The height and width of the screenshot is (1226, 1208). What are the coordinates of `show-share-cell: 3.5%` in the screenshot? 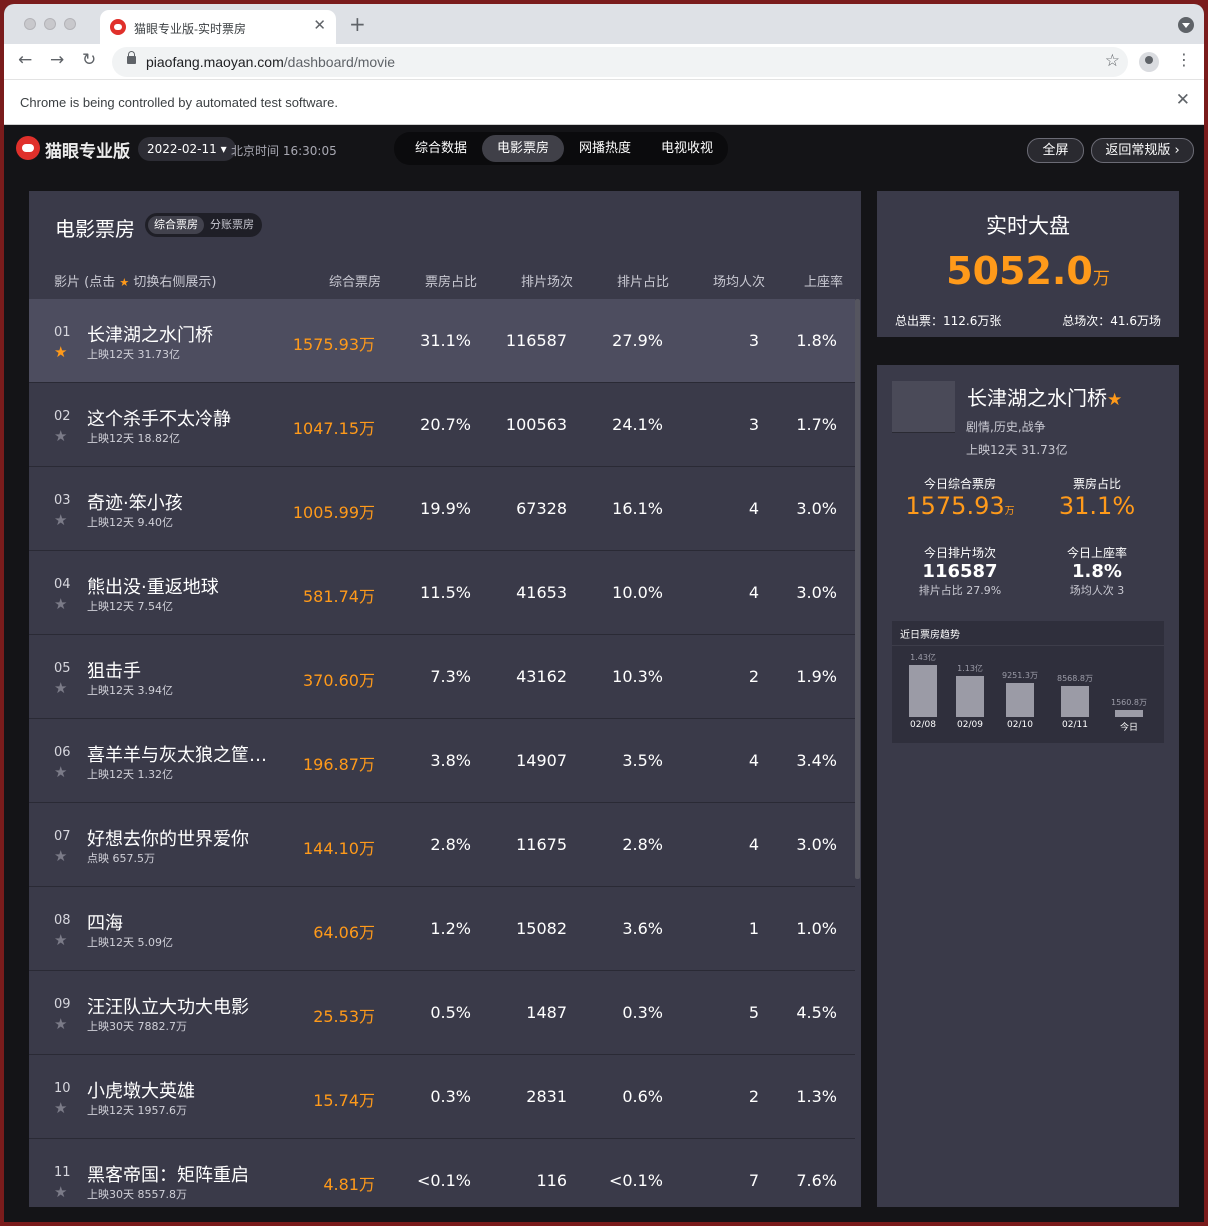 It's located at (642, 760).